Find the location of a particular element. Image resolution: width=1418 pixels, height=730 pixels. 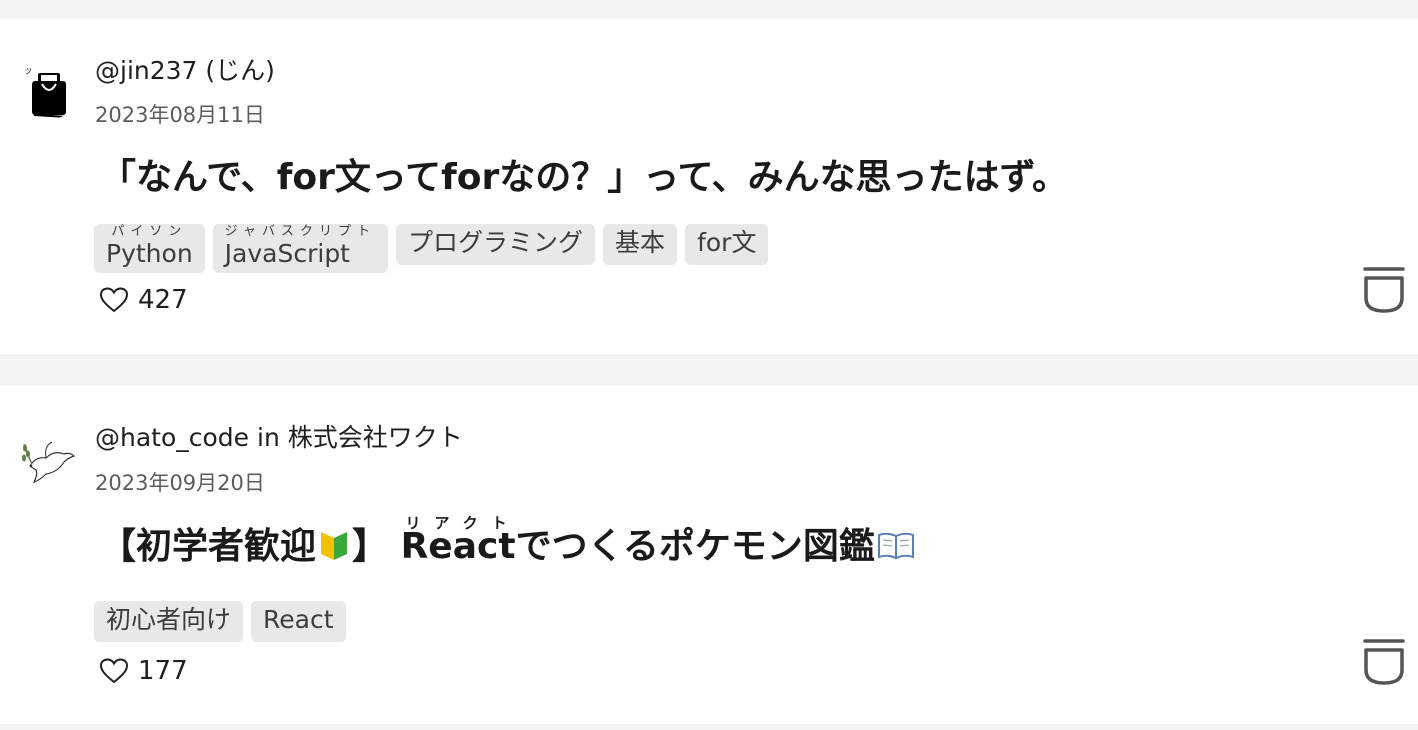

avatar-icon: ツ is located at coordinates (48, 90).